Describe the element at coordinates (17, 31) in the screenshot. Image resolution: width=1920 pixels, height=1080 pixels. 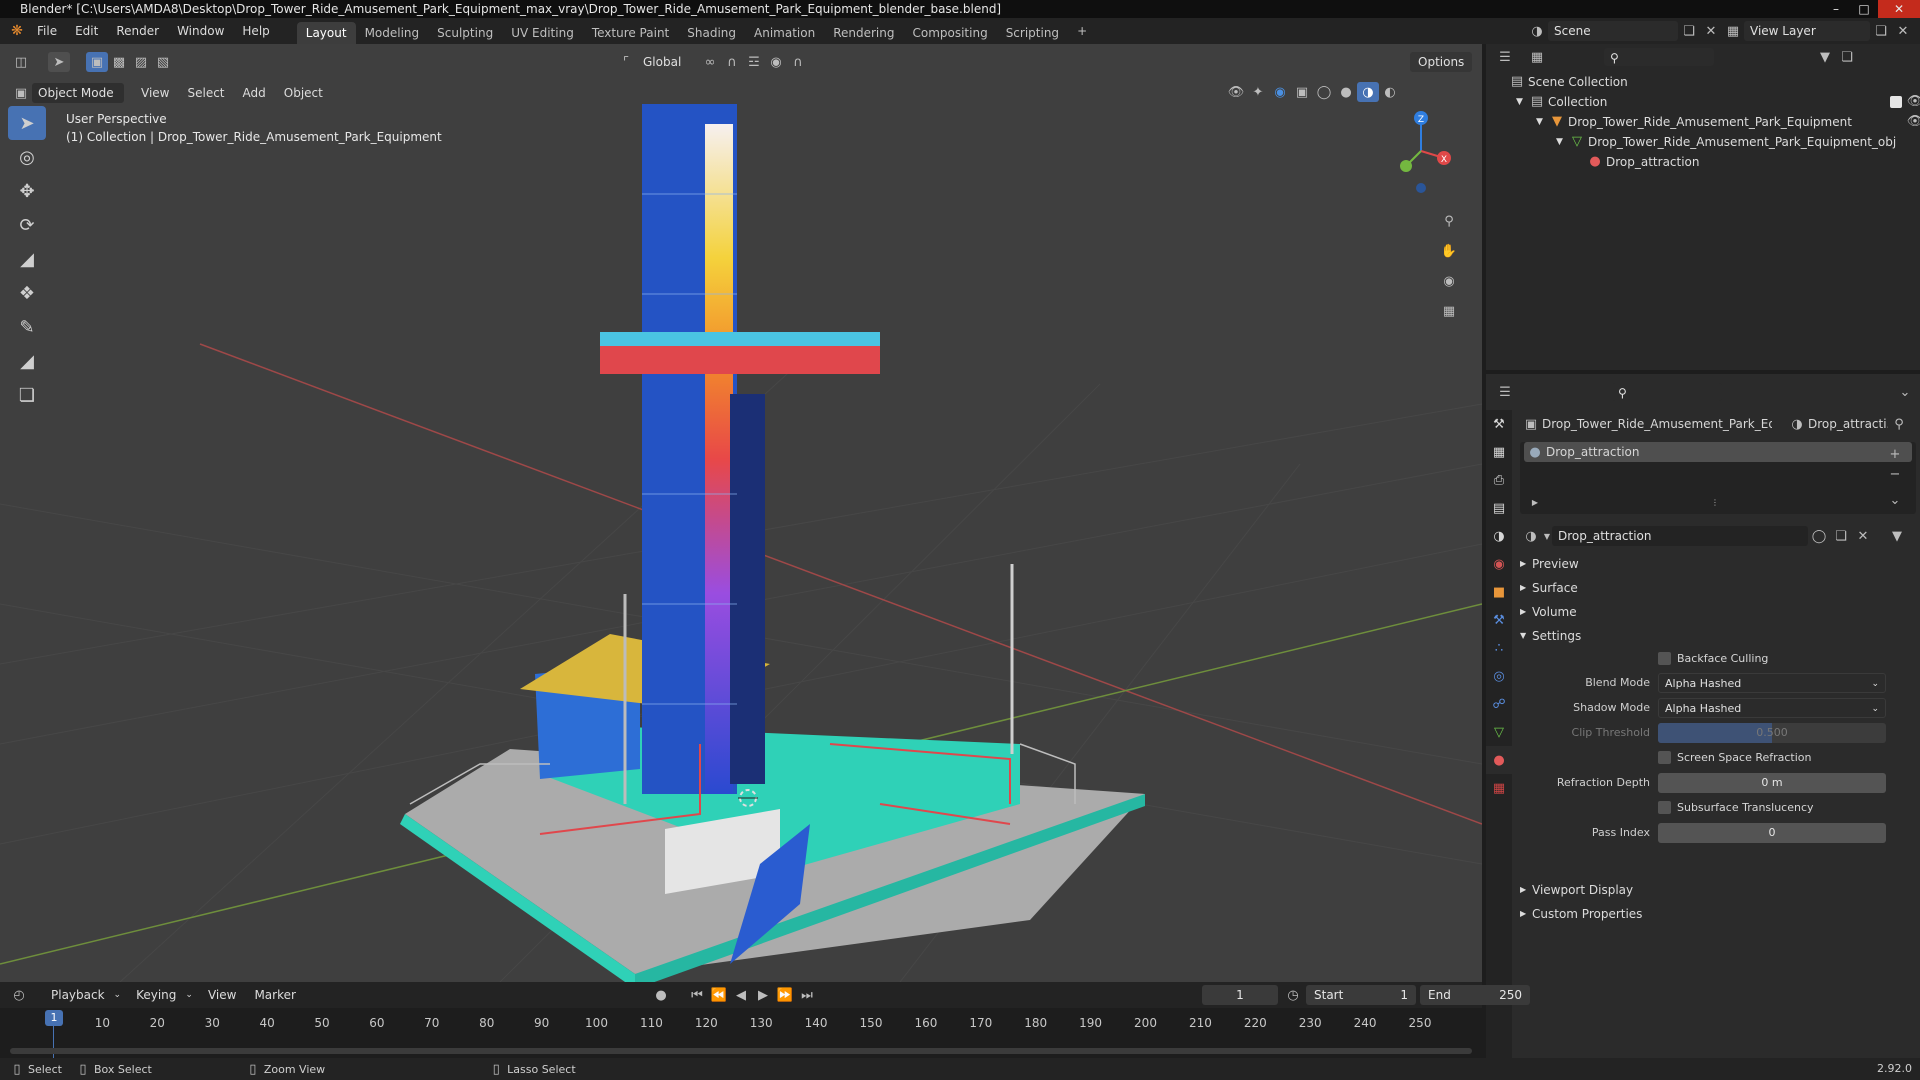
I see `blender-logo-icon: ❋` at that location.